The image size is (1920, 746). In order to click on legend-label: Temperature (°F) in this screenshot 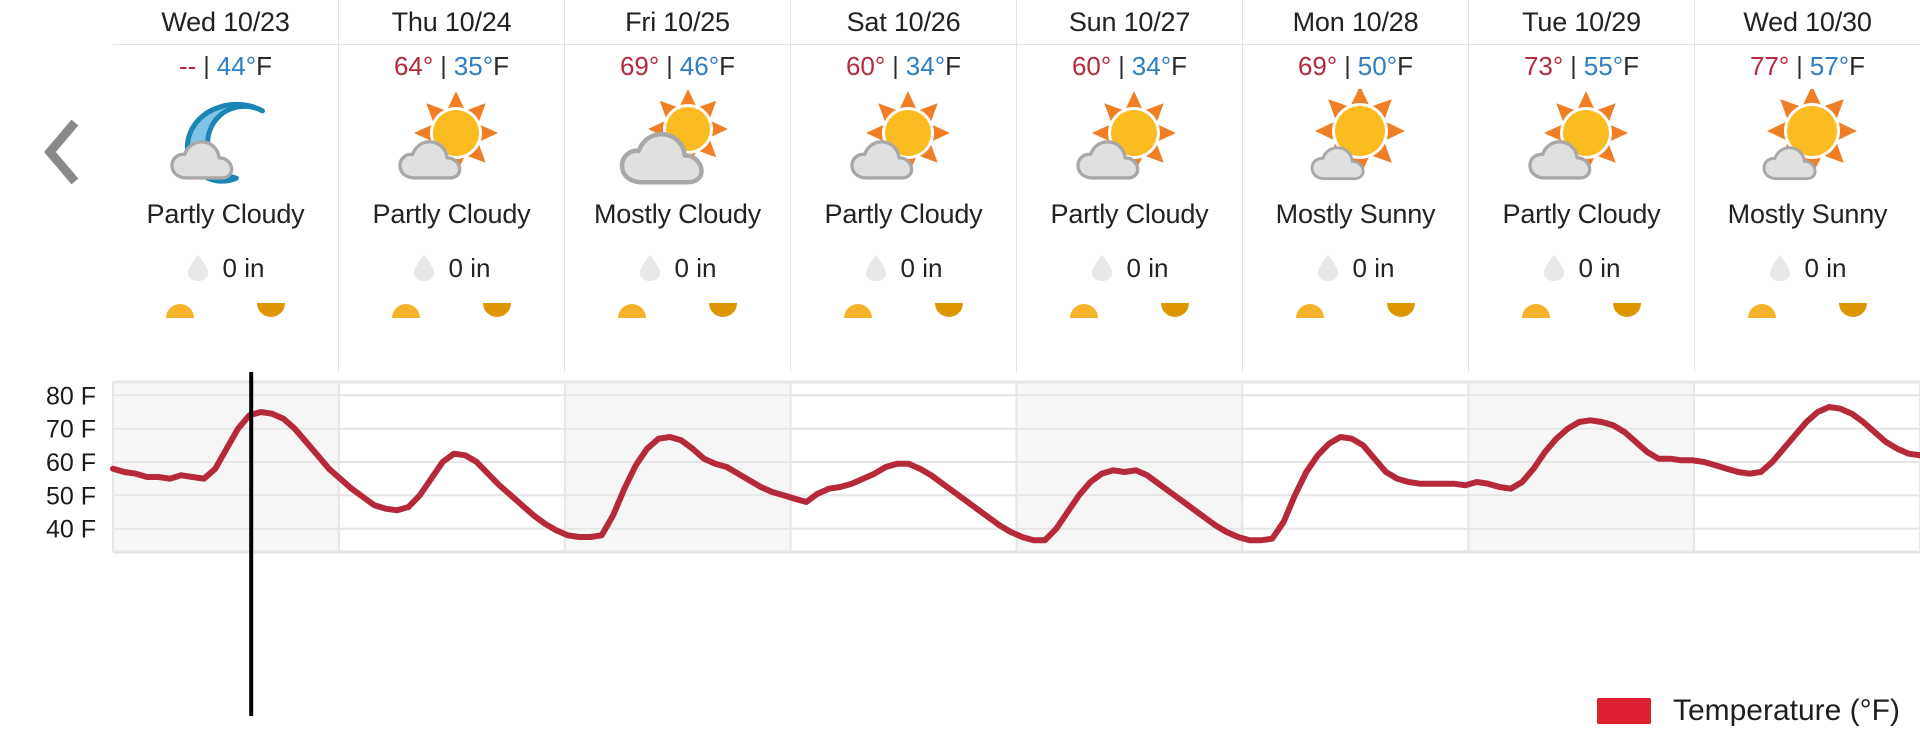, I will do `click(1786, 710)`.